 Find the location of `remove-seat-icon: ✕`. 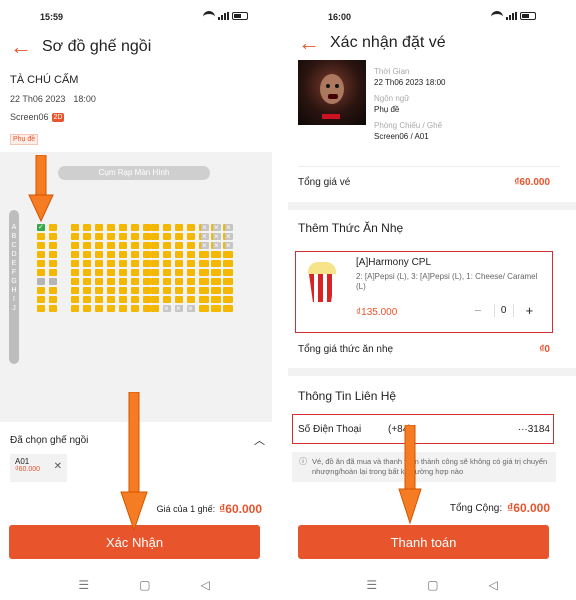

remove-seat-icon: ✕ is located at coordinates (58, 466).